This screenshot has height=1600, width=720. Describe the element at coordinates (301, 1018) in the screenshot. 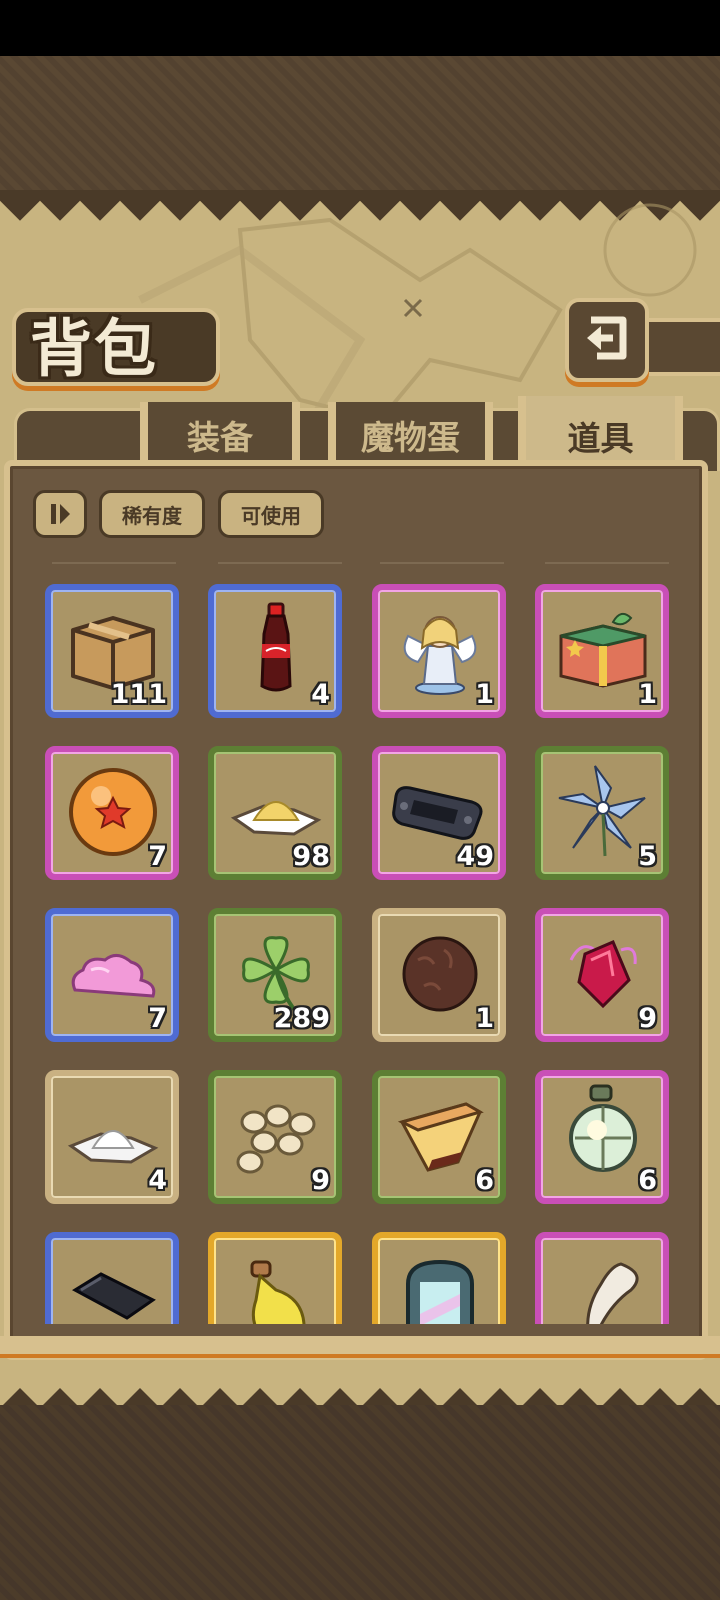

I see `item-count: 289` at that location.